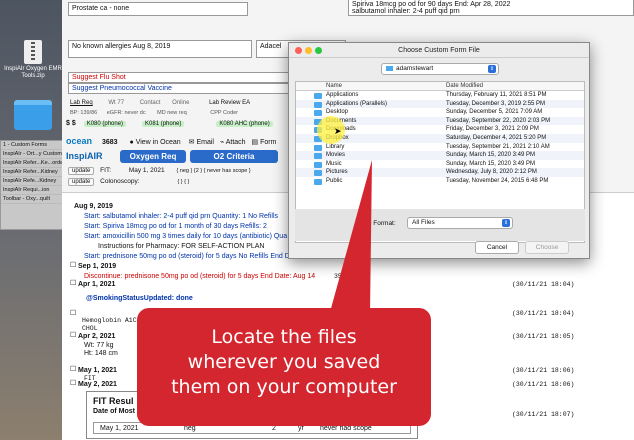 This screenshot has height=440, width=634. Describe the element at coordinates (244, 124) in the screenshot. I see `k080-ahc-button: K080 AHC (phone)` at that location.